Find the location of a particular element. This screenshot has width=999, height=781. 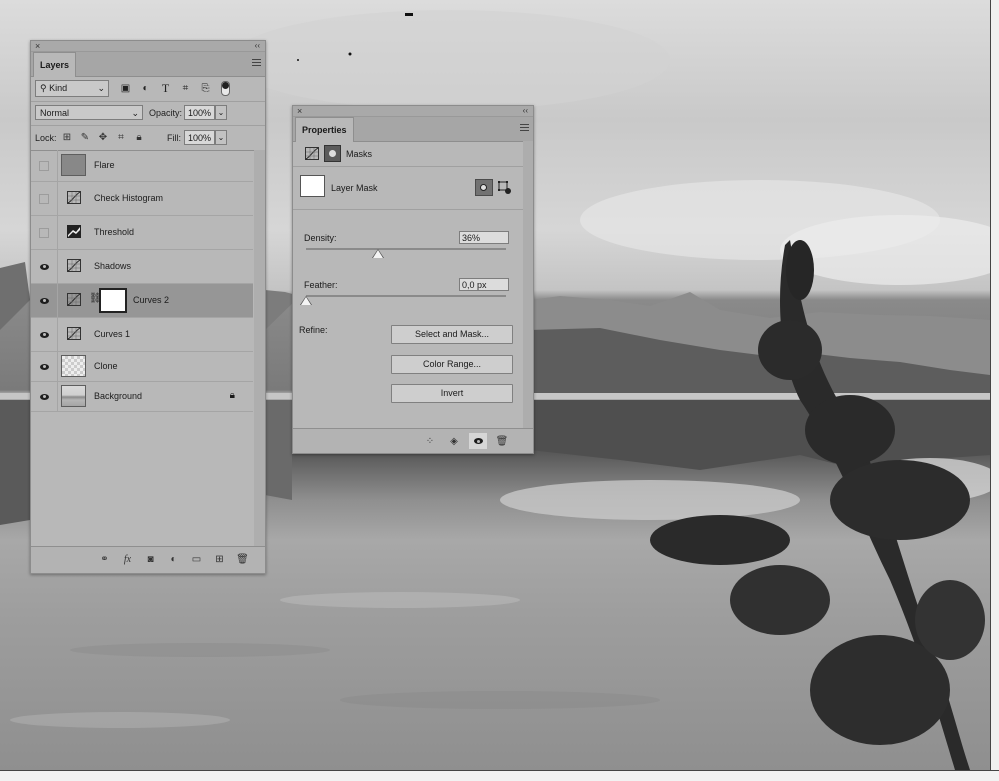

fx-icon: fx is located at coordinates (127, 559).